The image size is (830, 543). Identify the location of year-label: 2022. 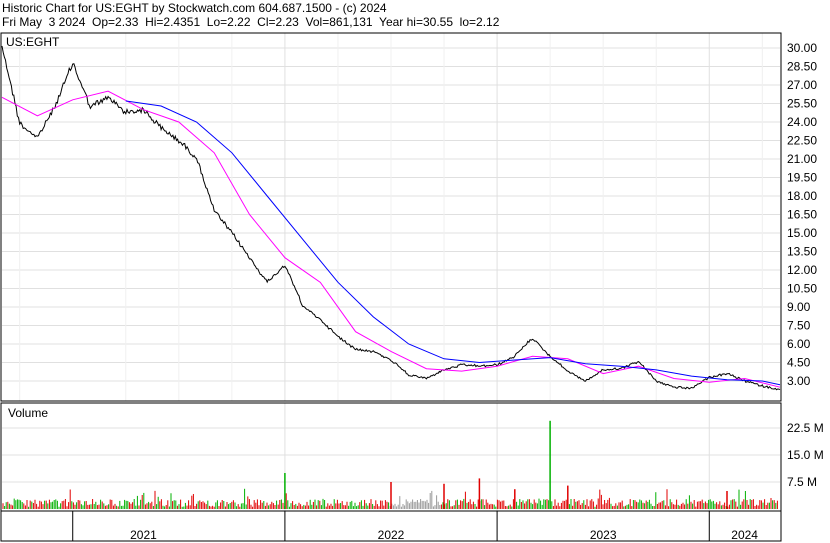
(391, 535).